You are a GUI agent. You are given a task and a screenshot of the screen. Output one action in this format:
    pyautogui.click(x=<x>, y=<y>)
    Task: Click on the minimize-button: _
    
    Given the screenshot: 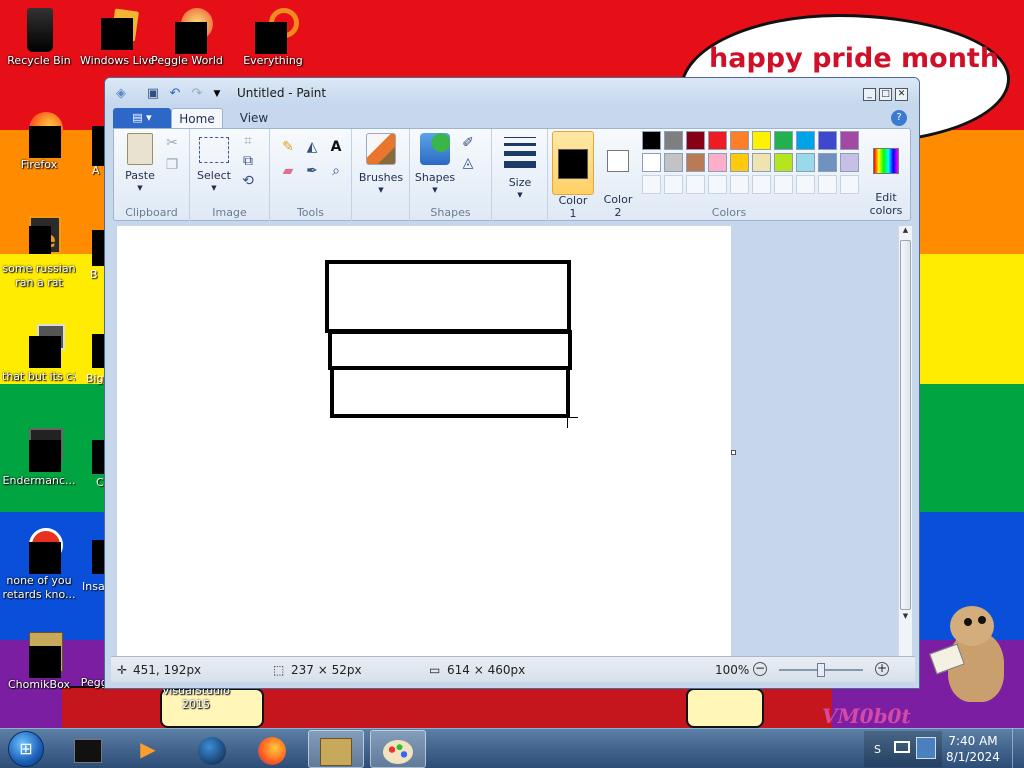 What is the action you would take?
    pyautogui.click(x=869, y=94)
    